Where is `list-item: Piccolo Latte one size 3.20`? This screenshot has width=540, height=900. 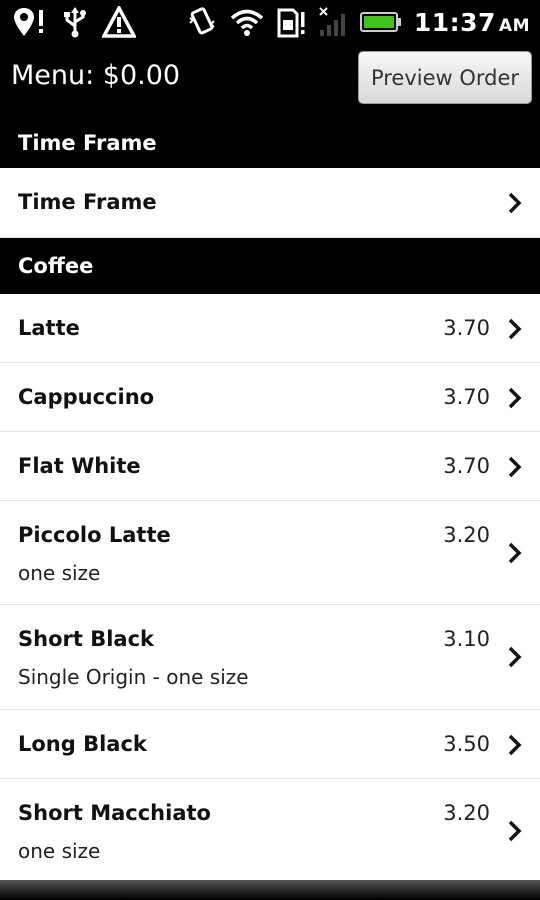
list-item: Piccolo Latte one size 3.20 is located at coordinates (270, 553).